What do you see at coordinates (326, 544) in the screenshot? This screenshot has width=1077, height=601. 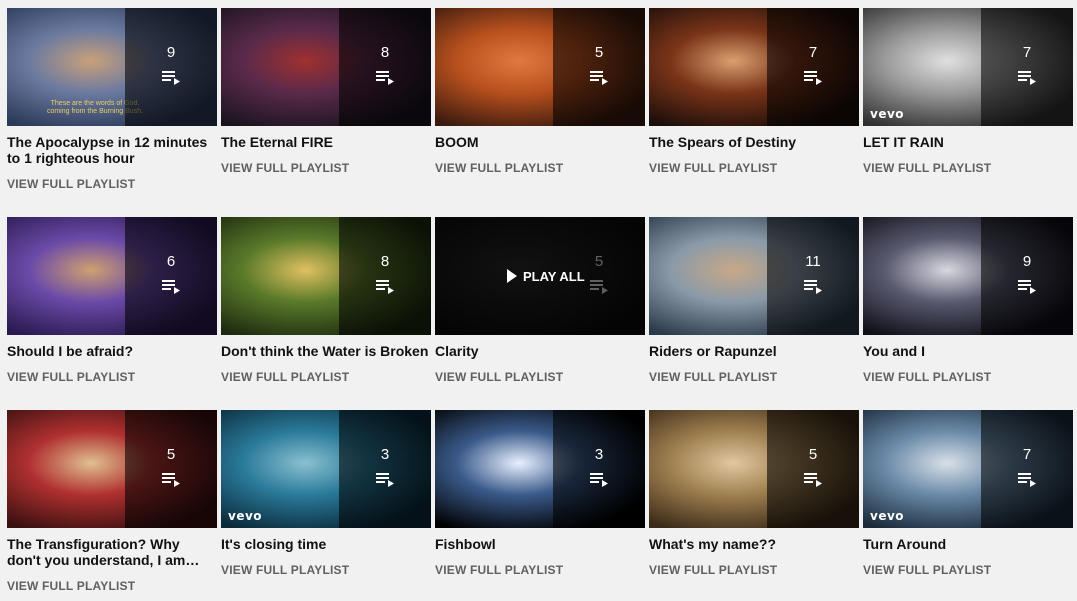 I see `playlist-title: It's closing time` at bounding box center [326, 544].